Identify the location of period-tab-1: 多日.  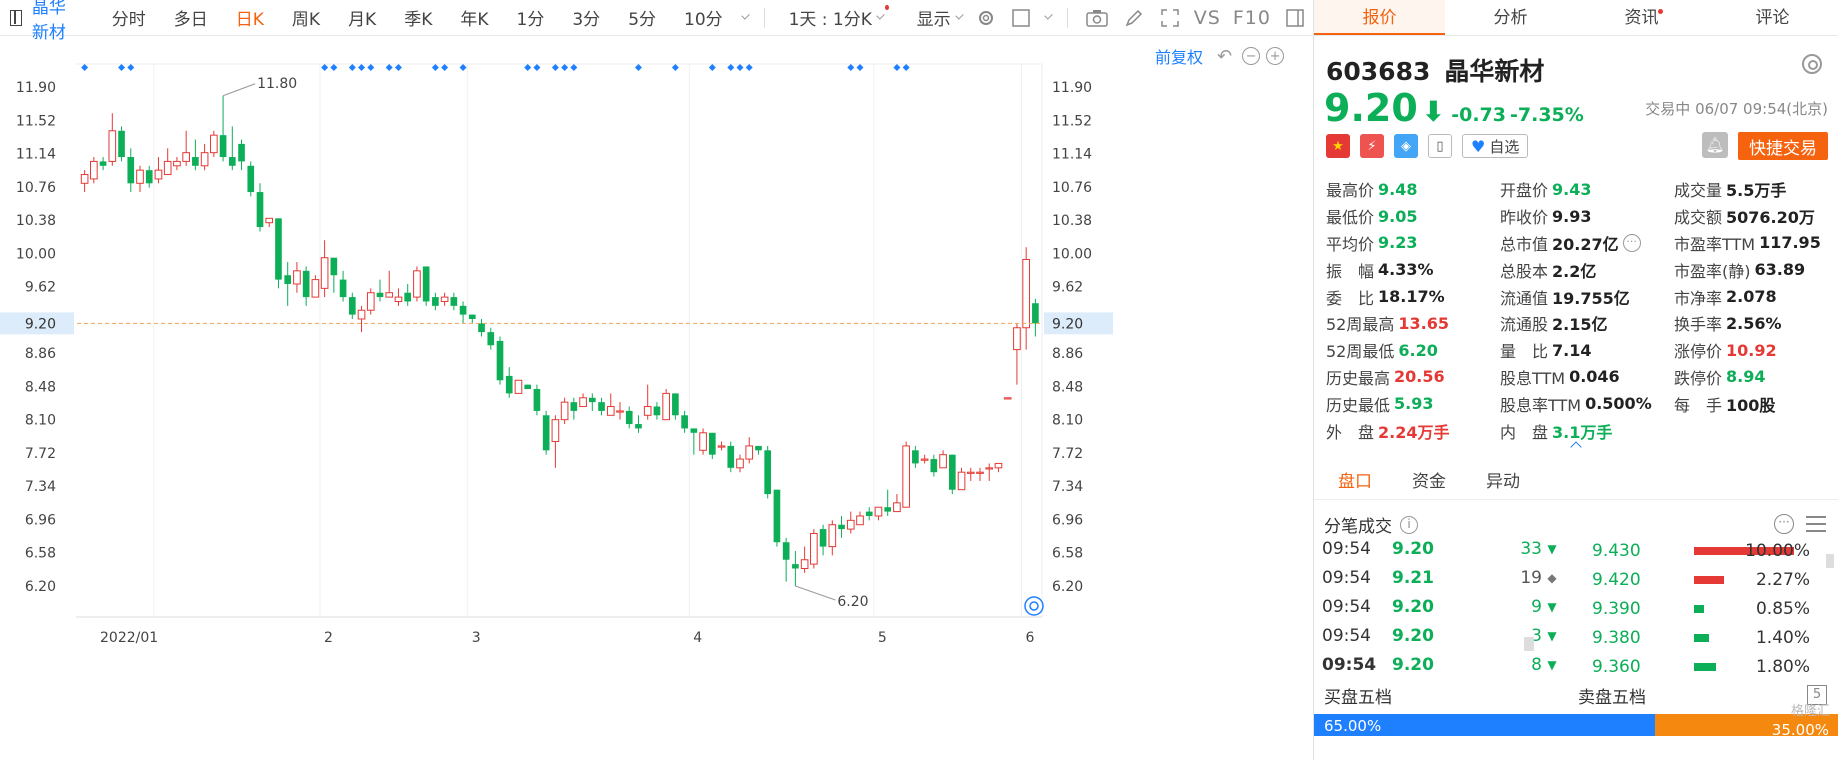
(191, 17).